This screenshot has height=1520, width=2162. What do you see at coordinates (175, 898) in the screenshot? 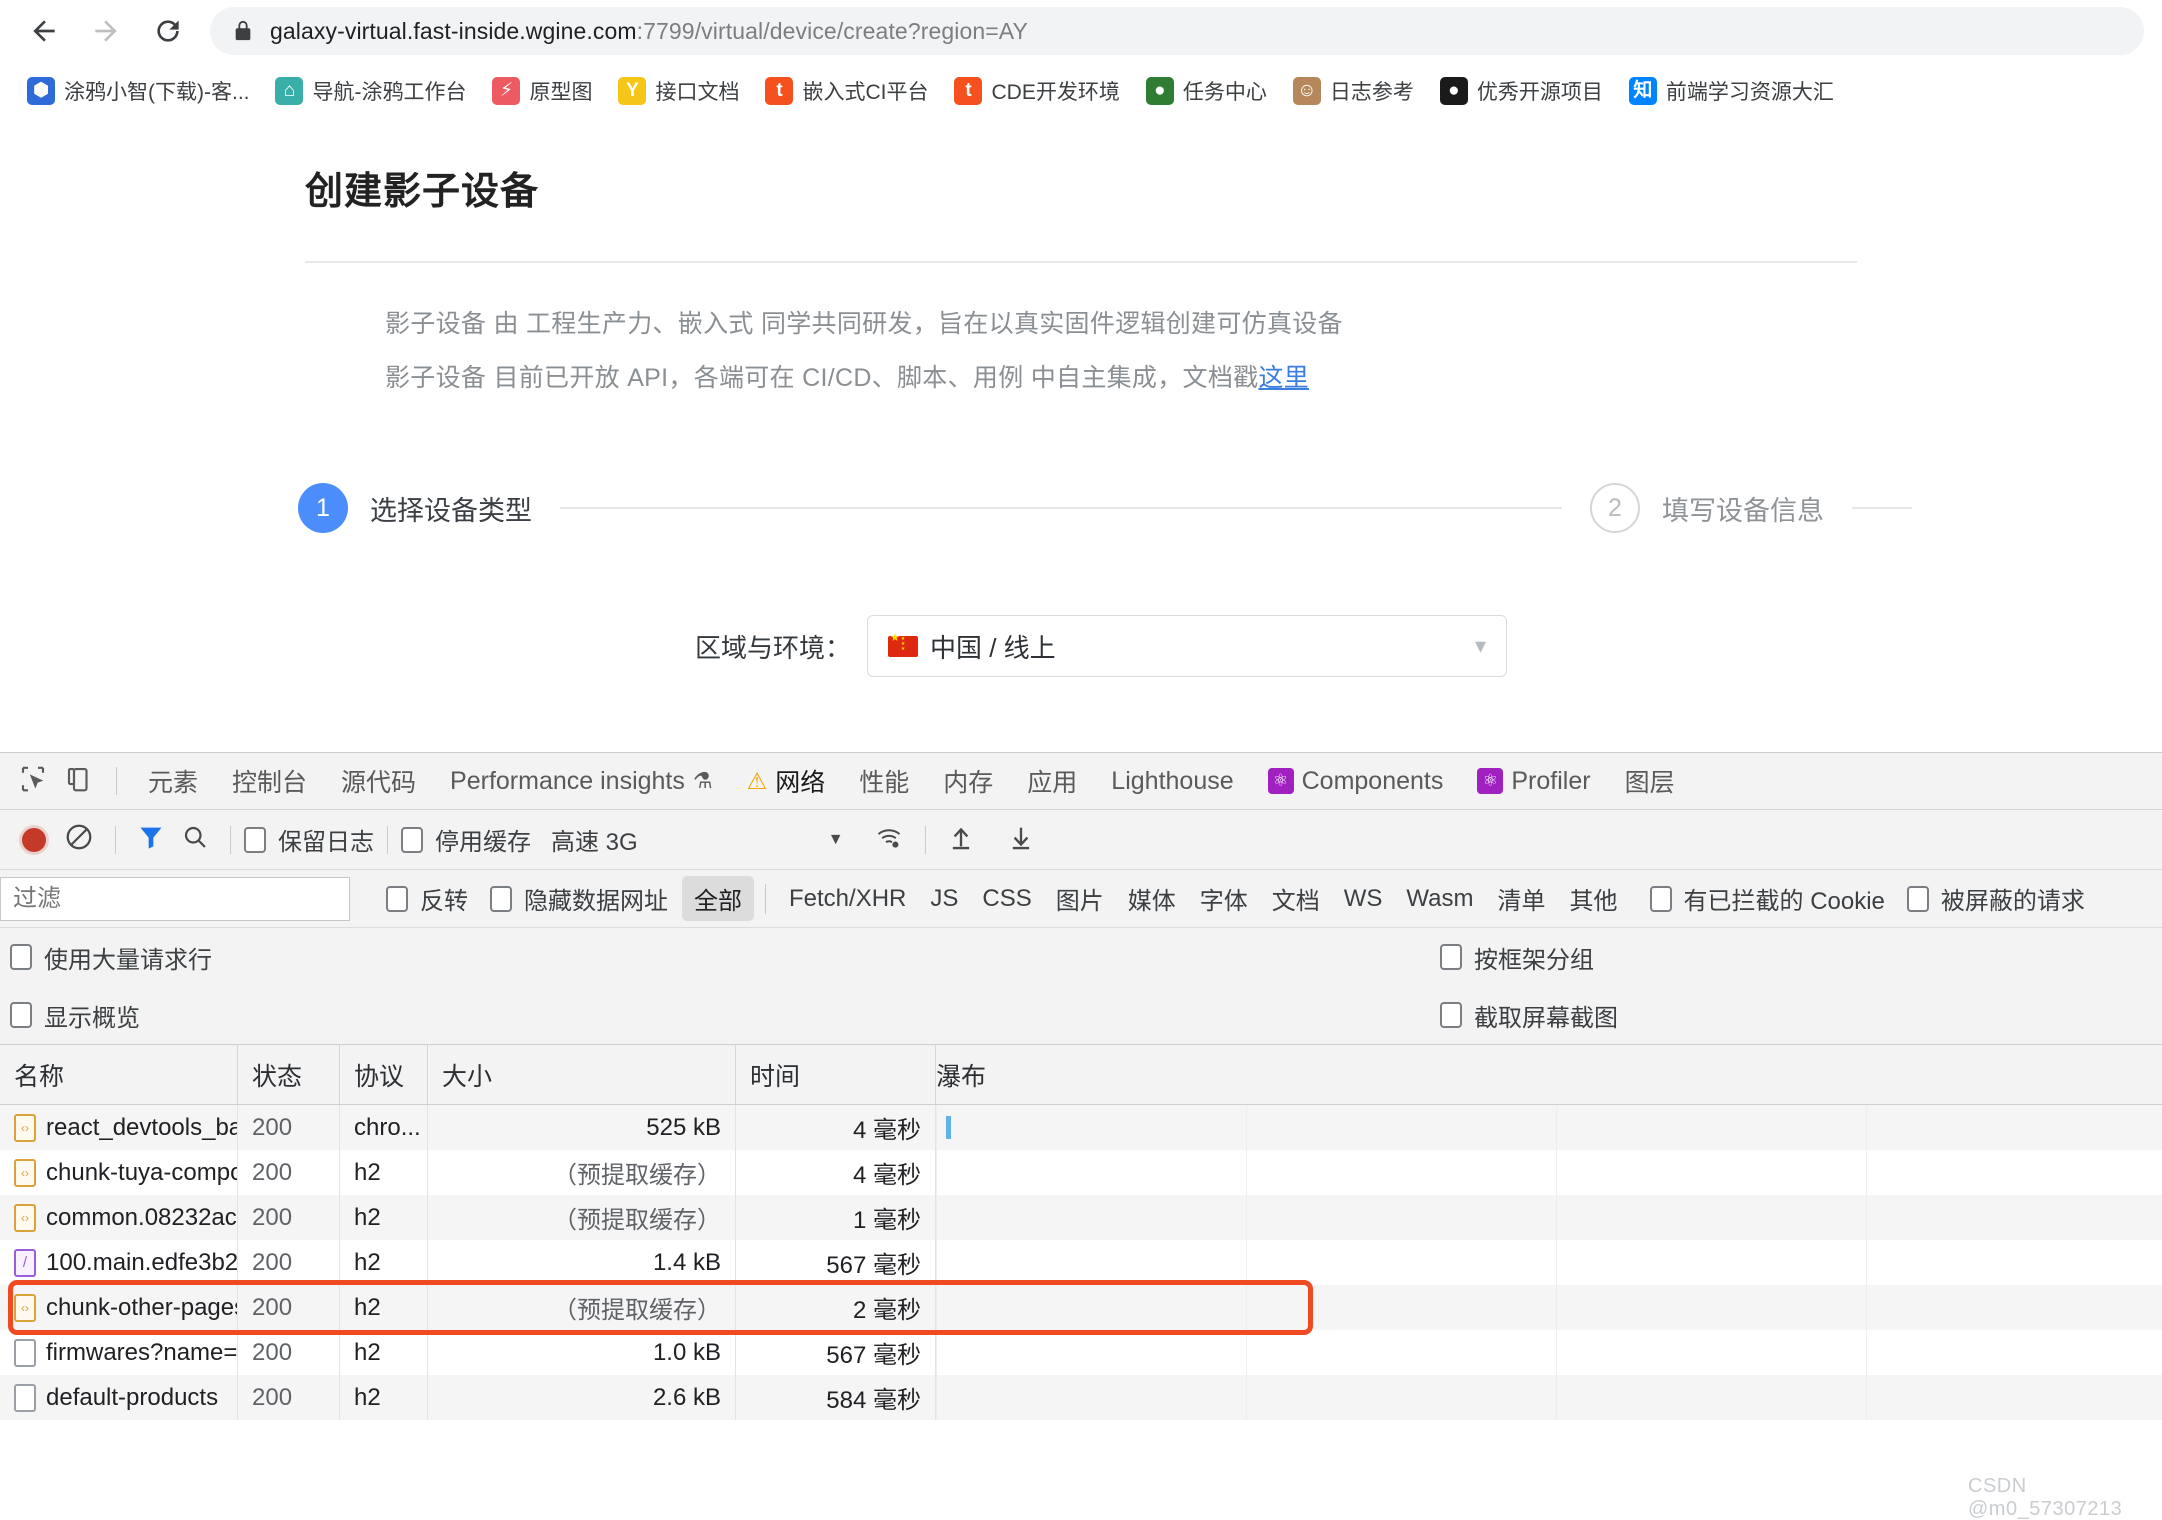
I see `filter-input` at bounding box center [175, 898].